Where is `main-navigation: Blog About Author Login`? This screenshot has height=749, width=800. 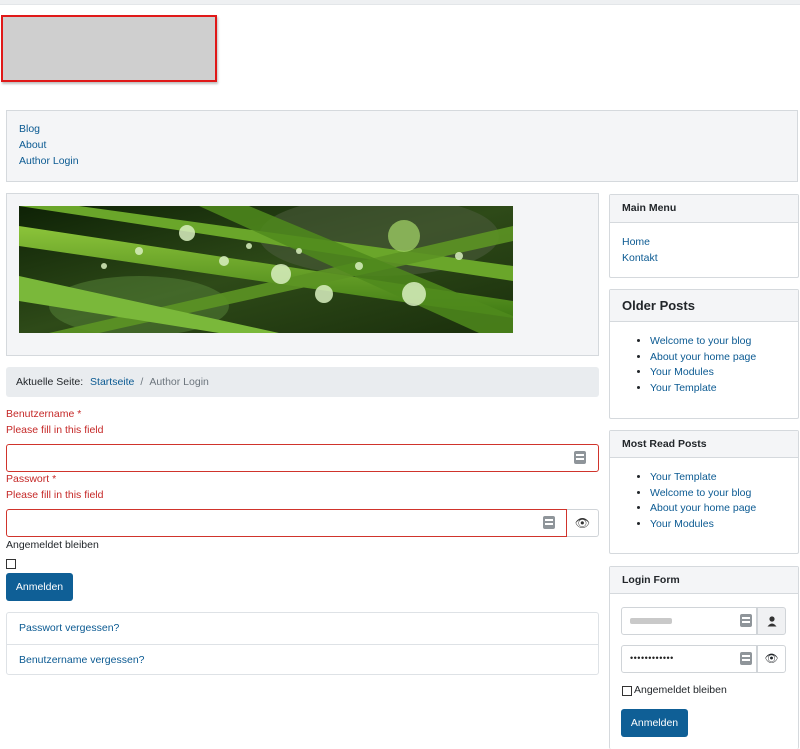 main-navigation: Blog About Author Login is located at coordinates (402, 146).